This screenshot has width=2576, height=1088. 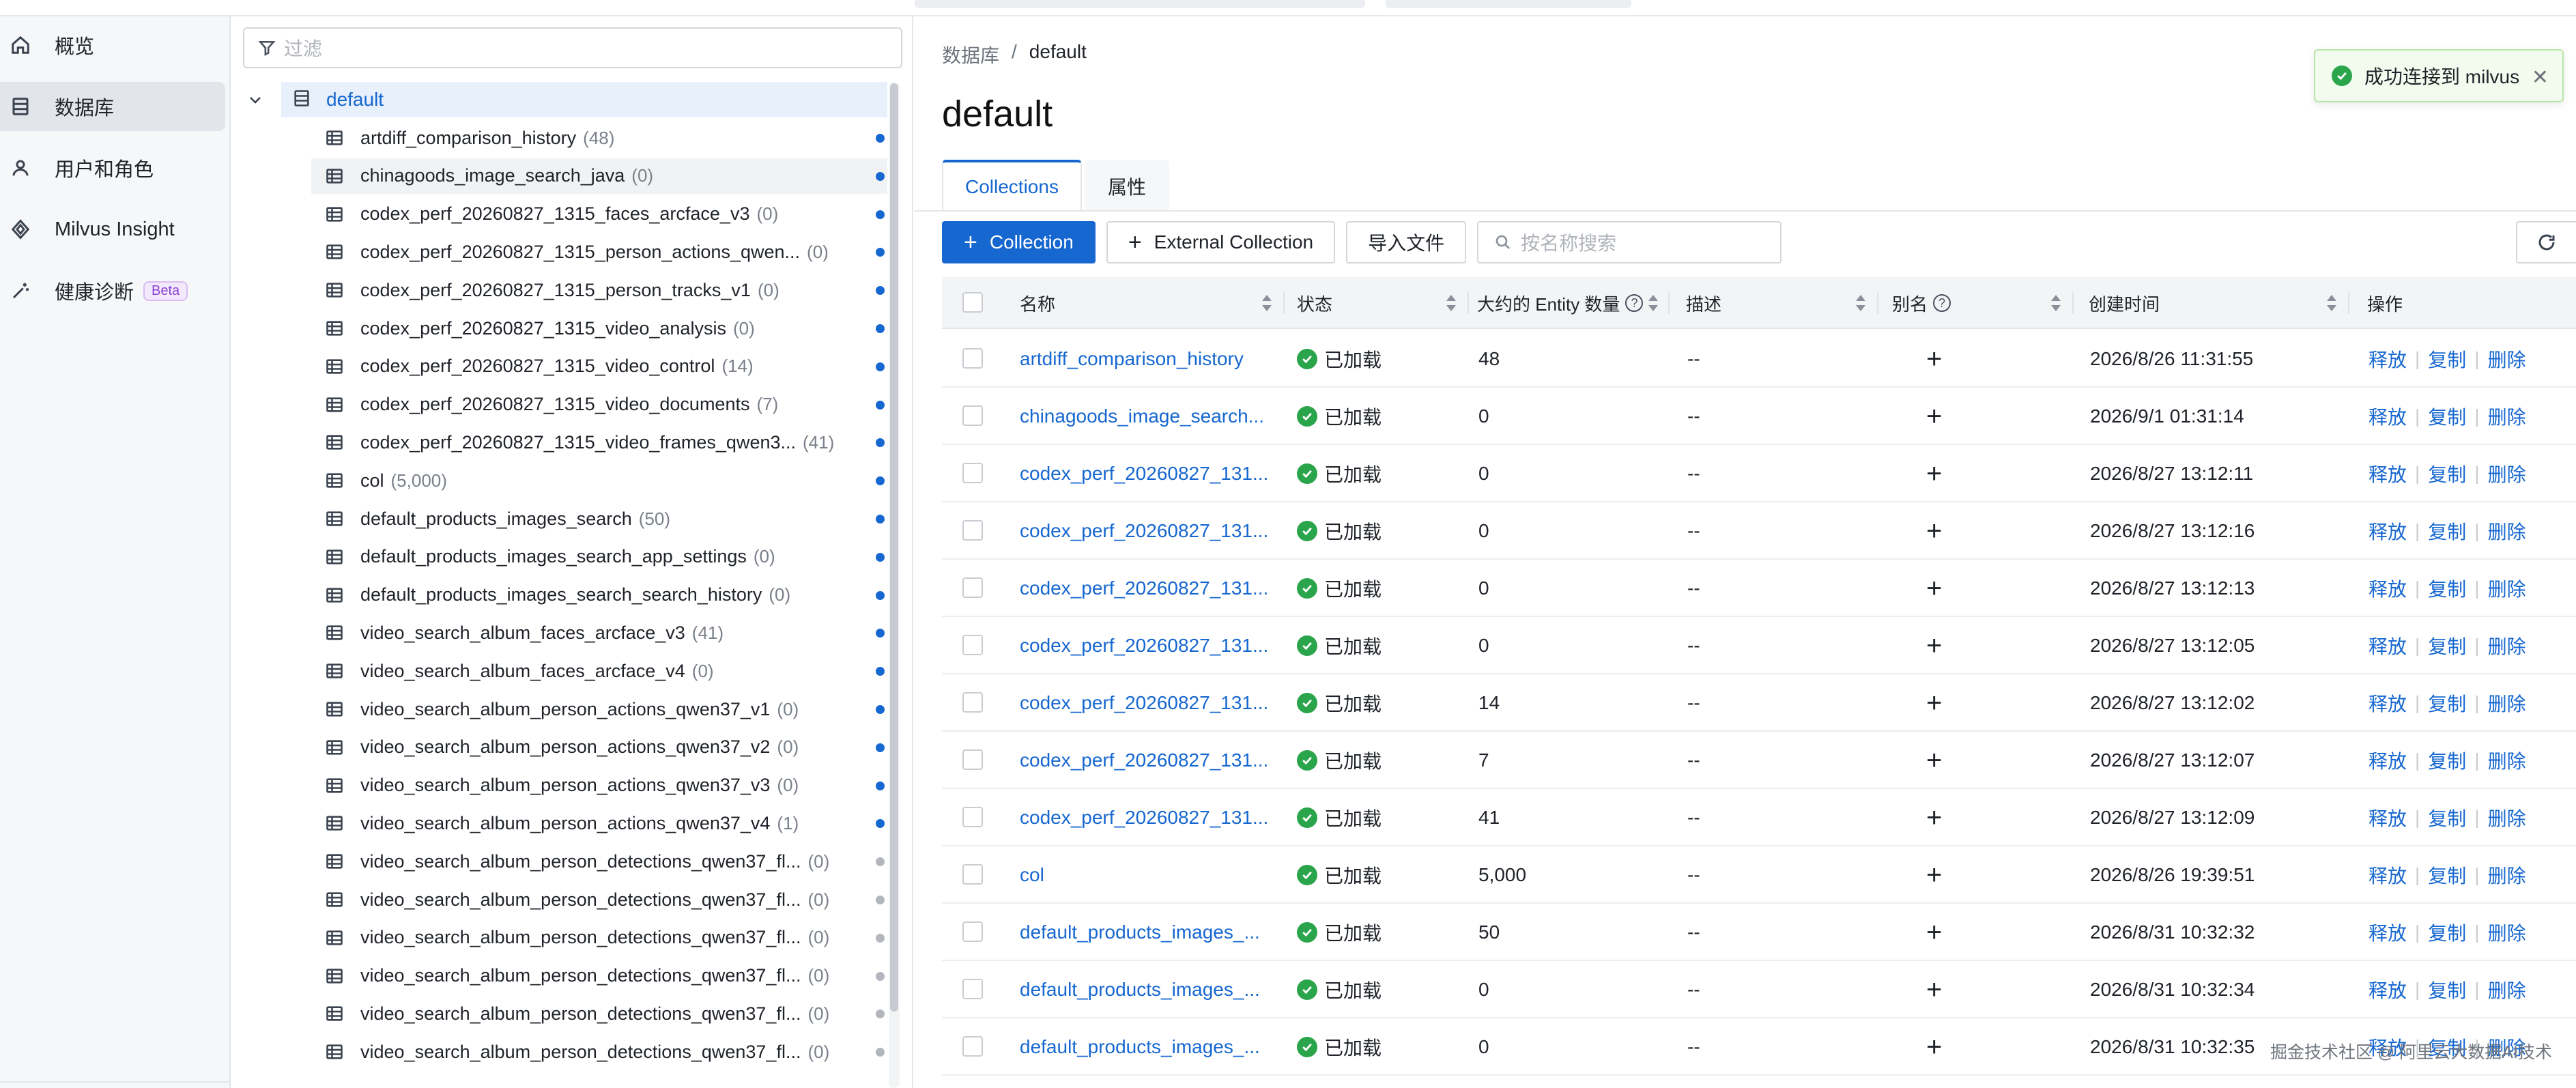 I want to click on column-header-created: 创建时间, so click(x=2124, y=303).